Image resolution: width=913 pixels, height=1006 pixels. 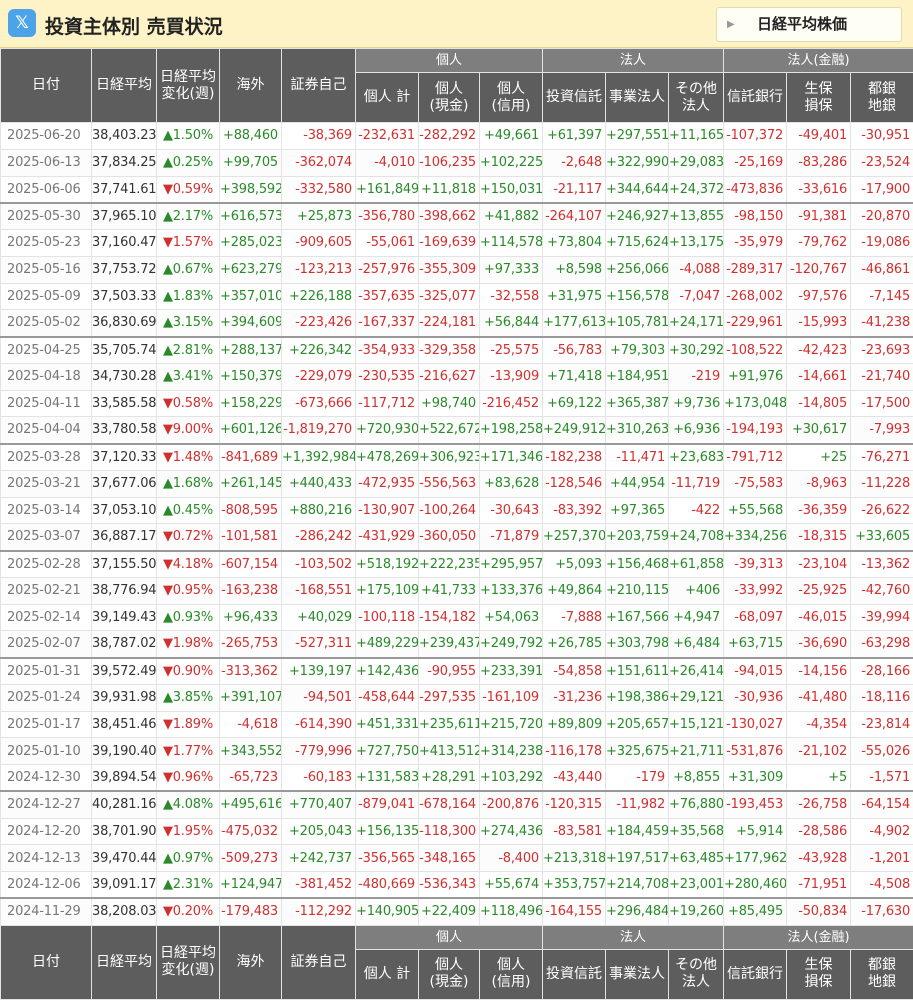 I want to click on cell-ind-margin: +49,661, so click(x=511, y=136).